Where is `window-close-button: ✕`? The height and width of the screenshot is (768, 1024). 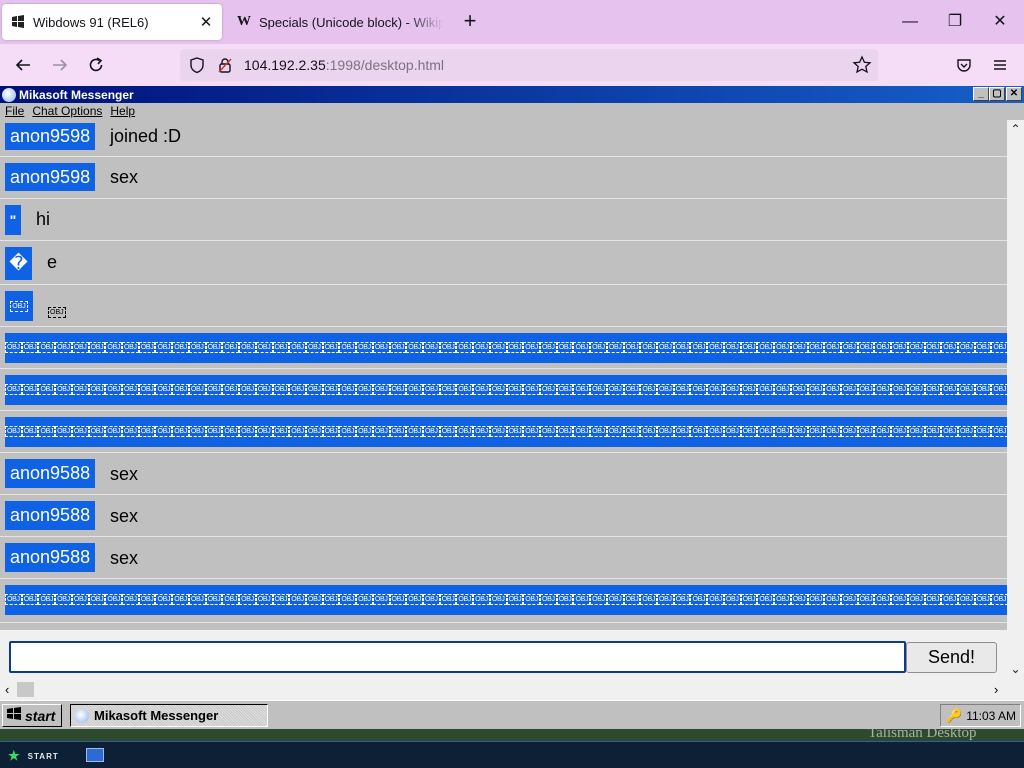 window-close-button: ✕ is located at coordinates (1014, 94).